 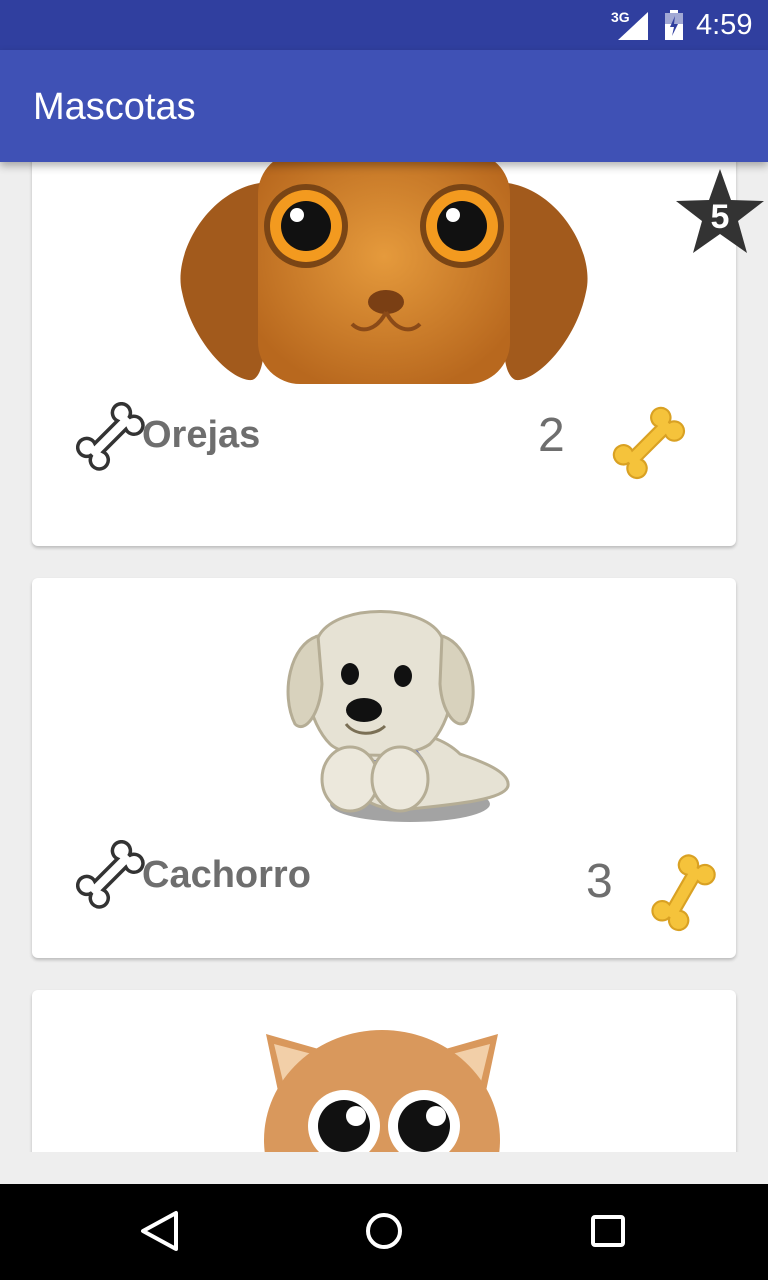 What do you see at coordinates (599, 881) in the screenshot?
I see `like-count: 3` at bounding box center [599, 881].